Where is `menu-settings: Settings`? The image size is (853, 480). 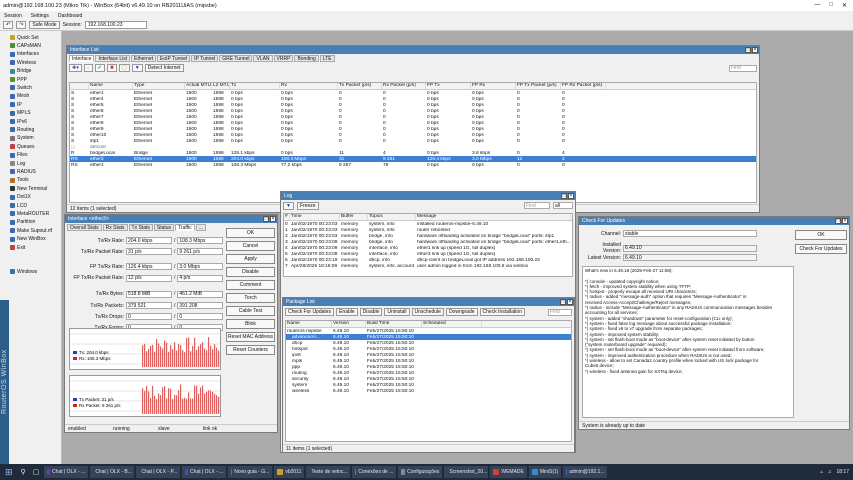 menu-settings: Settings is located at coordinates (40, 16).